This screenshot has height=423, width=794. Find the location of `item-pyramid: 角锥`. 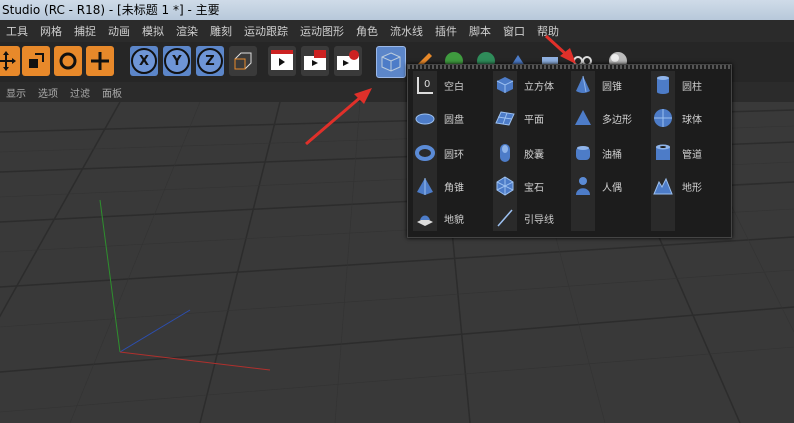

item-pyramid: 角锥 is located at coordinates (439, 186).